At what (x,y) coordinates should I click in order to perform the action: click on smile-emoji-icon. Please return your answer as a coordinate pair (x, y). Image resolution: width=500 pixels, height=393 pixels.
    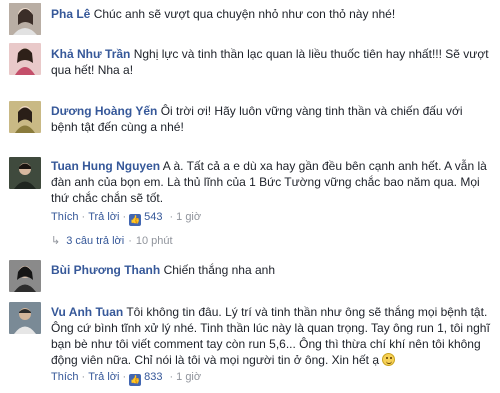
    Looking at the image, I should click on (389, 359).